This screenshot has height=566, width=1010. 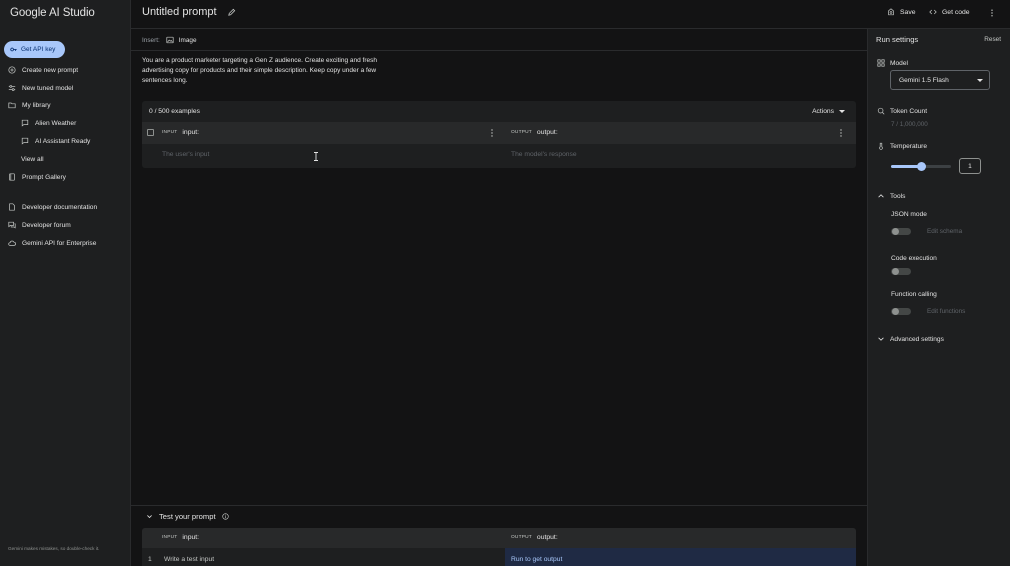 I want to click on code-execution-label: Code execution, so click(x=914, y=258).